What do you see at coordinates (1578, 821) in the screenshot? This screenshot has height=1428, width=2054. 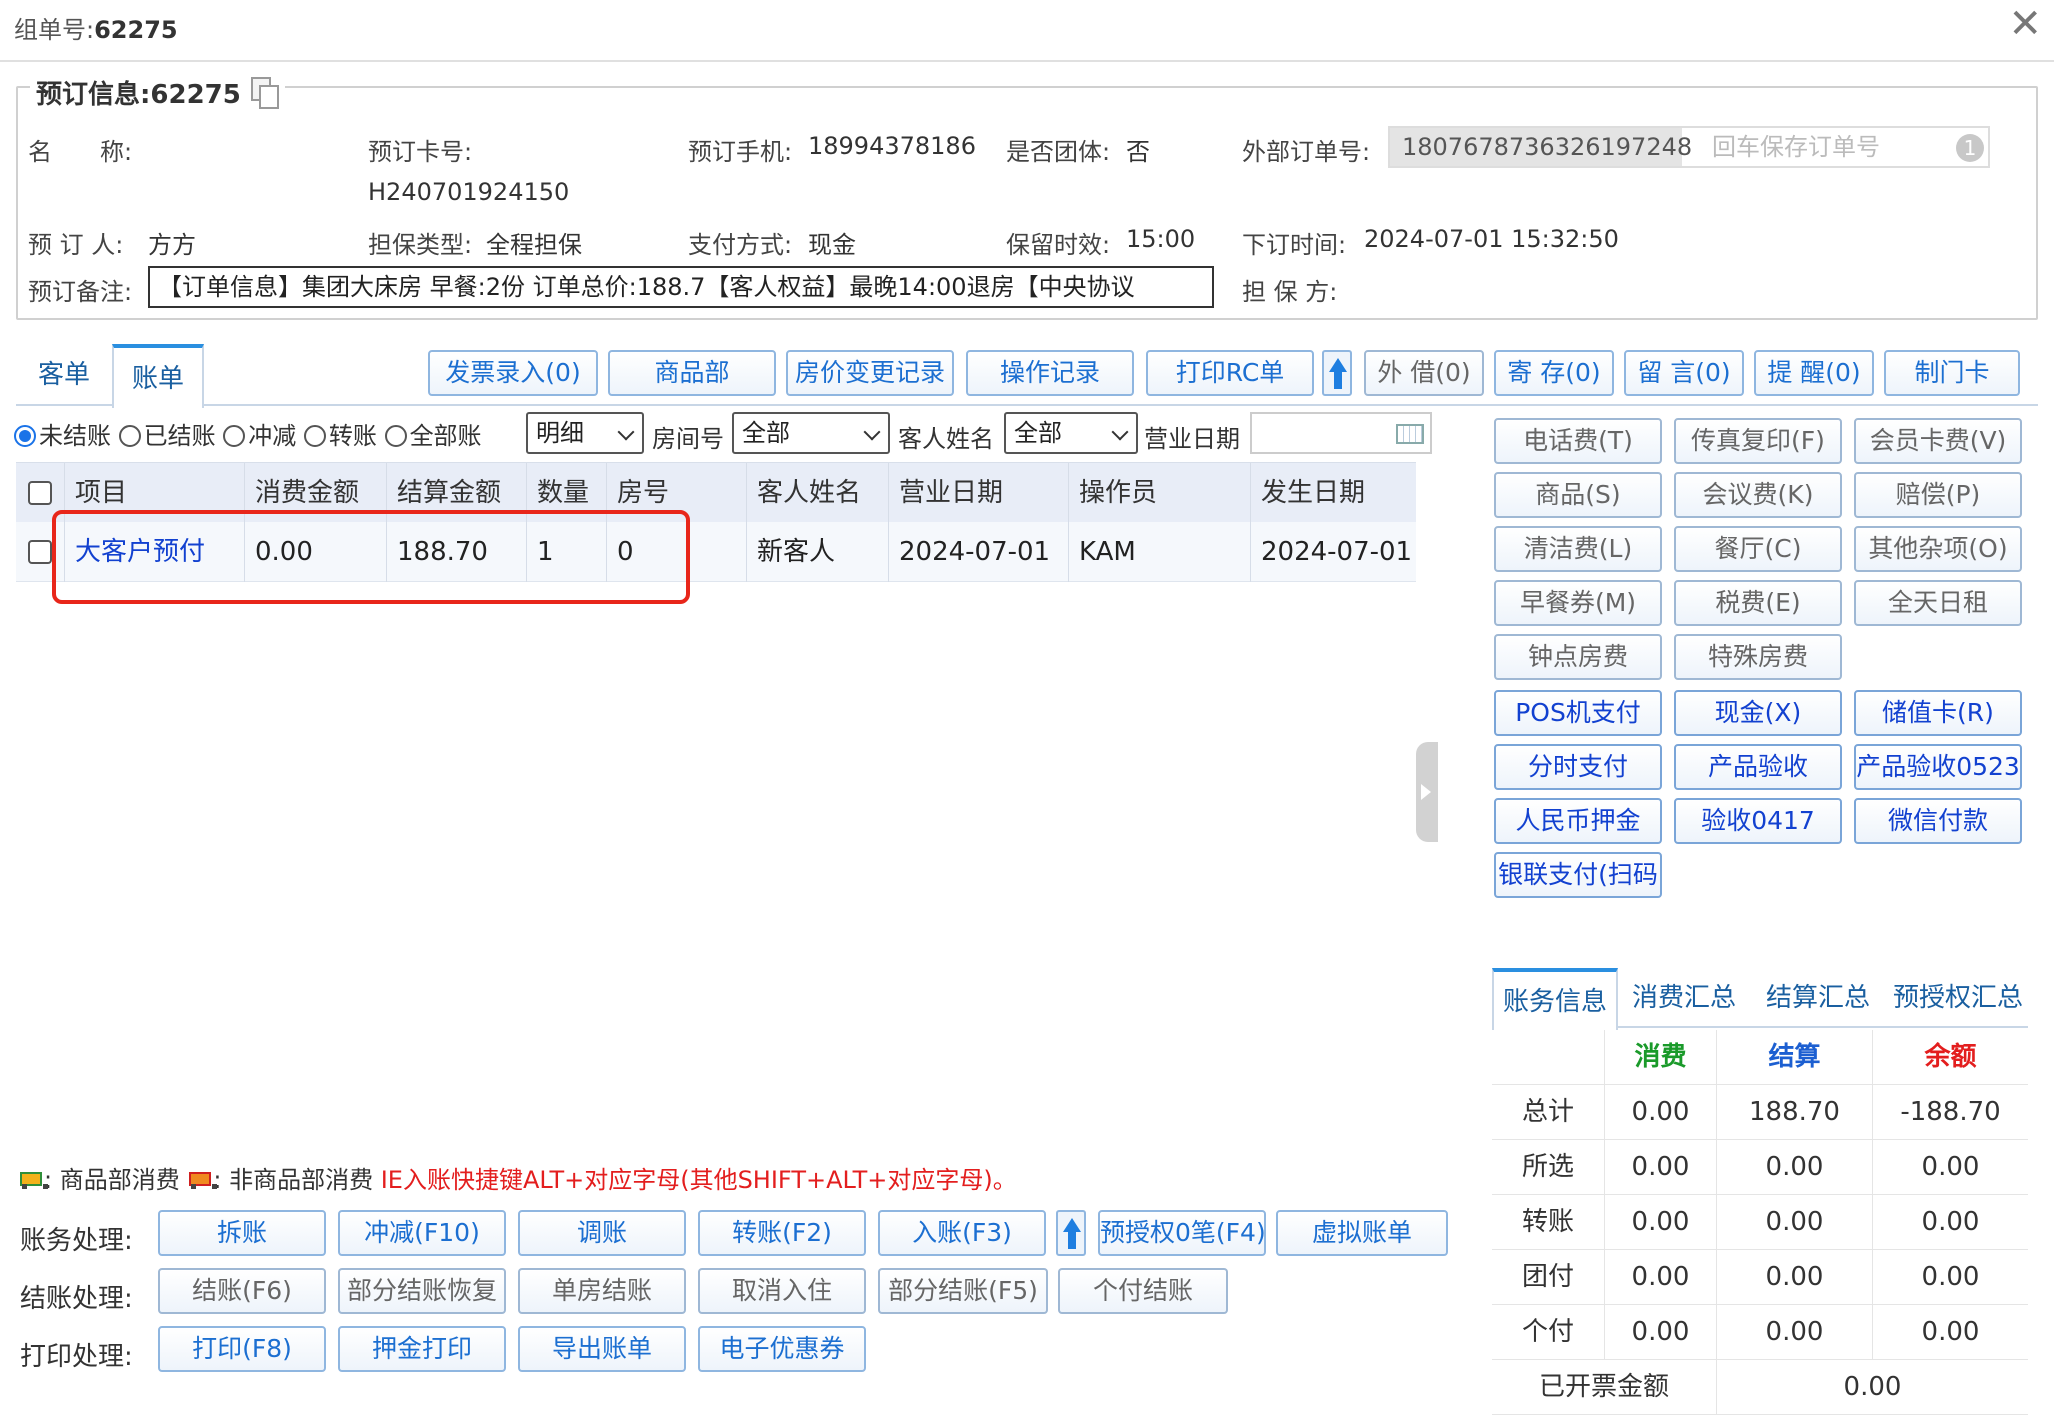 I see `rmb-deposit-button: 人民币押金` at bounding box center [1578, 821].